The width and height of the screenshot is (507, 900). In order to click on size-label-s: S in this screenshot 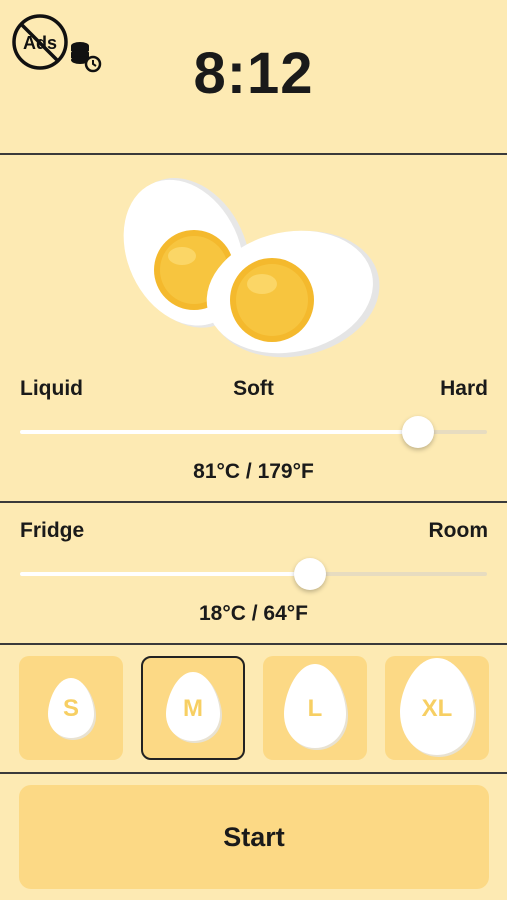, I will do `click(70, 708)`.